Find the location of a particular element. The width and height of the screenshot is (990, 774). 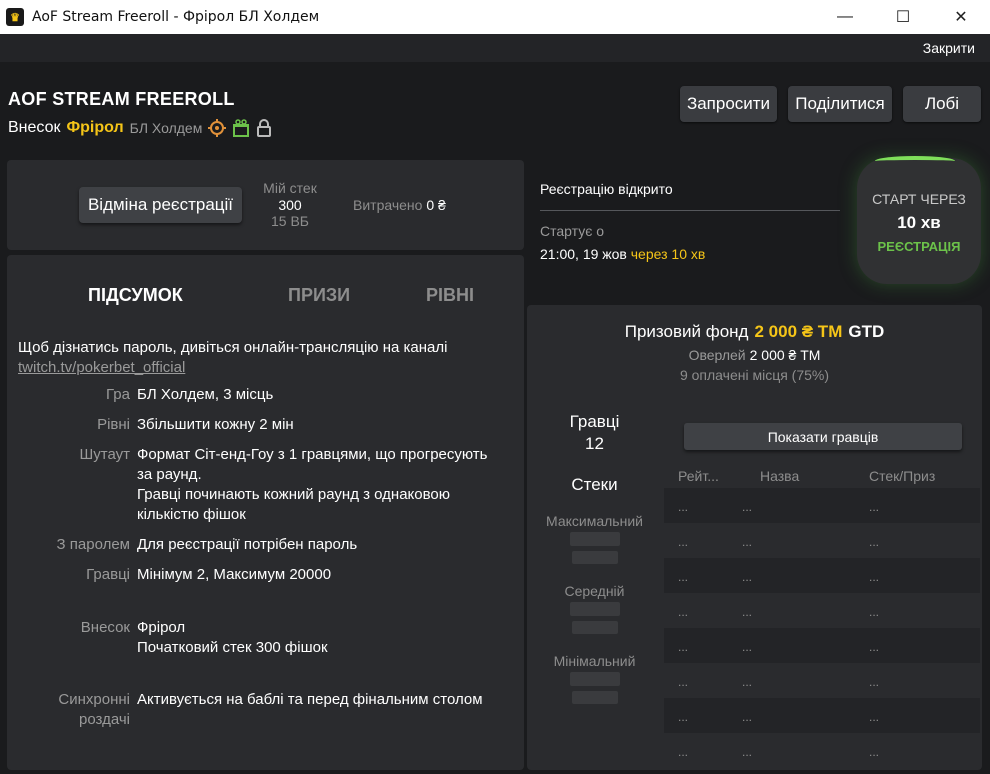

timer-label: СТАРТ ЧЕРЕЗ is located at coordinates (919, 199).